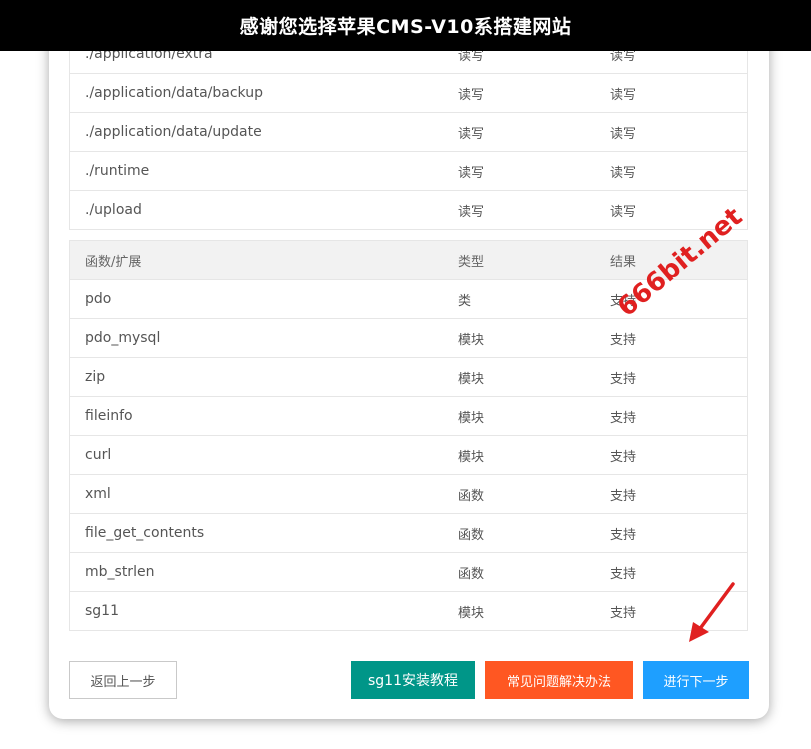 This screenshot has height=749, width=811. I want to click on table-row: ./application/data/backup 读写 读写, so click(408, 93).